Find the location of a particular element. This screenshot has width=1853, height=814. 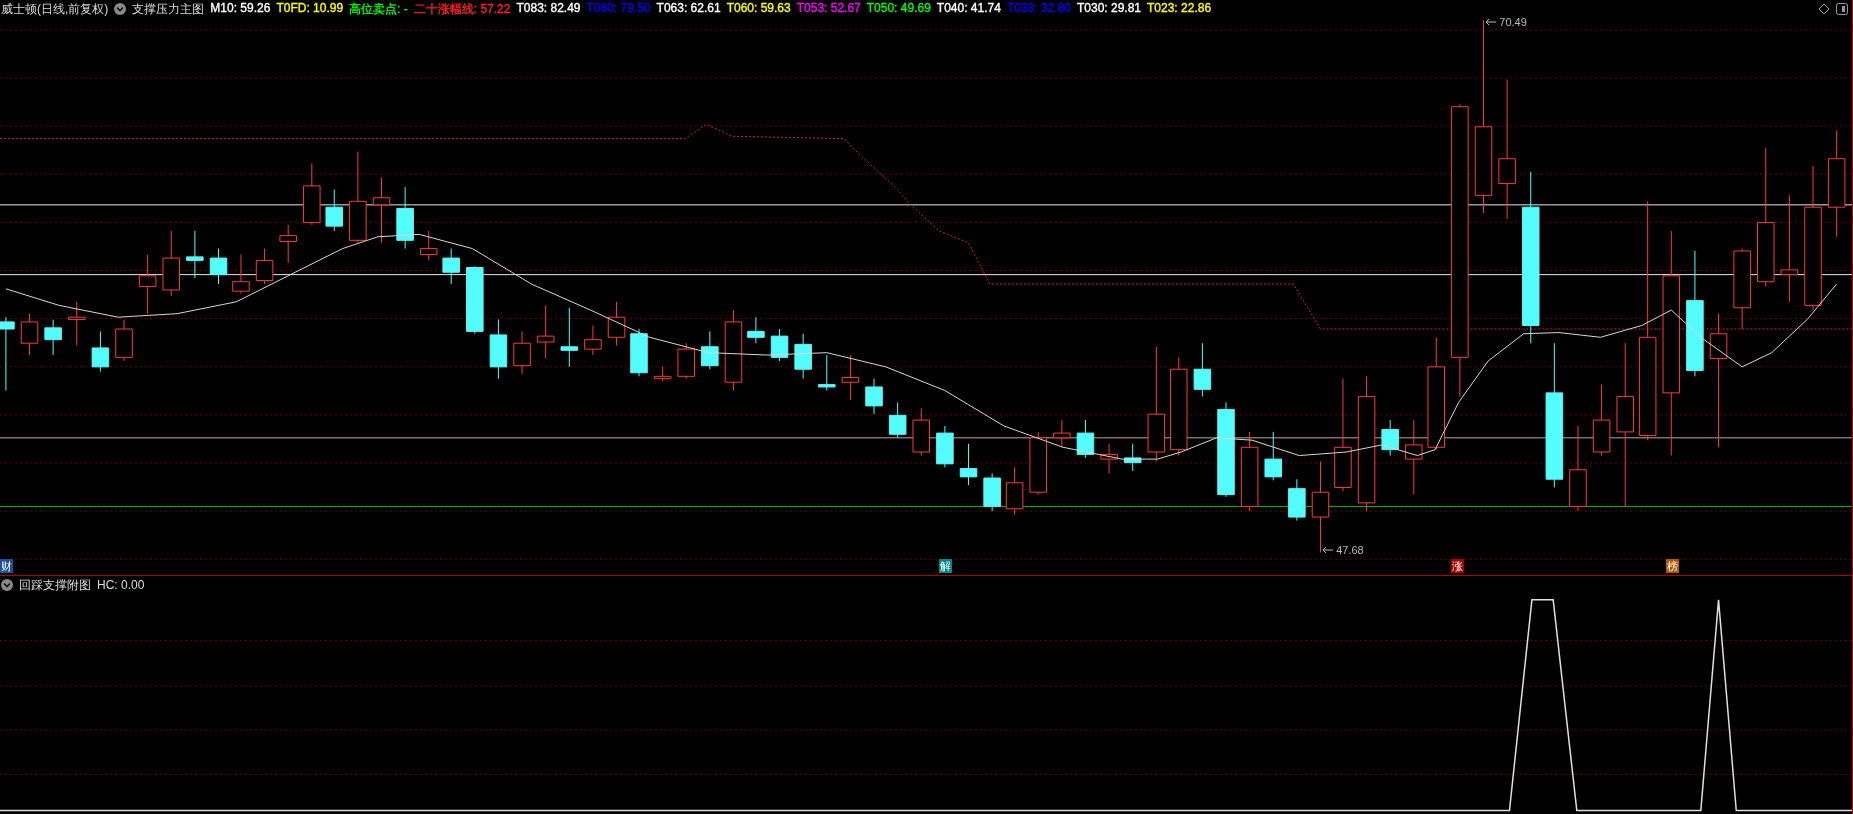

indicator-value: T080: 79.50 is located at coordinates (618, 8).